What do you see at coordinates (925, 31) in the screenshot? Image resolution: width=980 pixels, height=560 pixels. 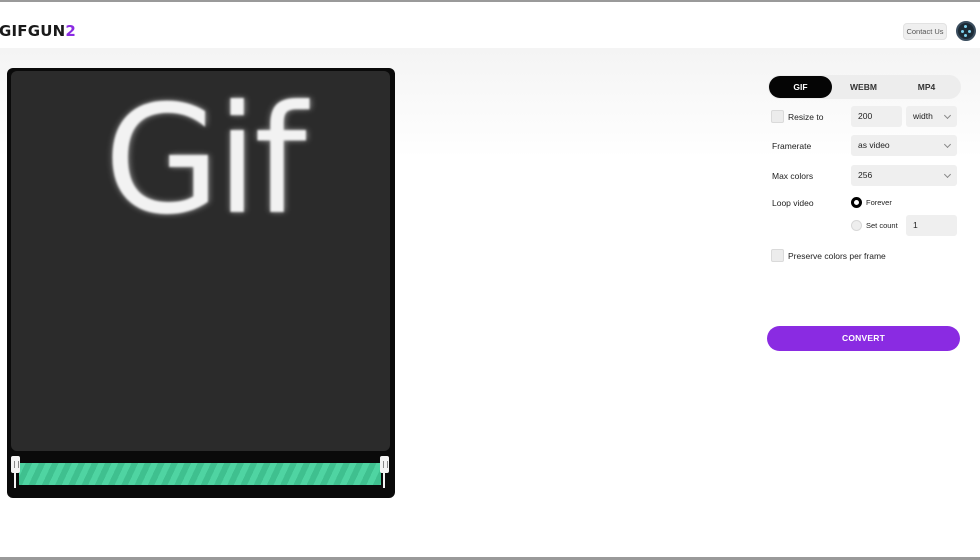 I see `contact-us-button: Contact Us` at bounding box center [925, 31].